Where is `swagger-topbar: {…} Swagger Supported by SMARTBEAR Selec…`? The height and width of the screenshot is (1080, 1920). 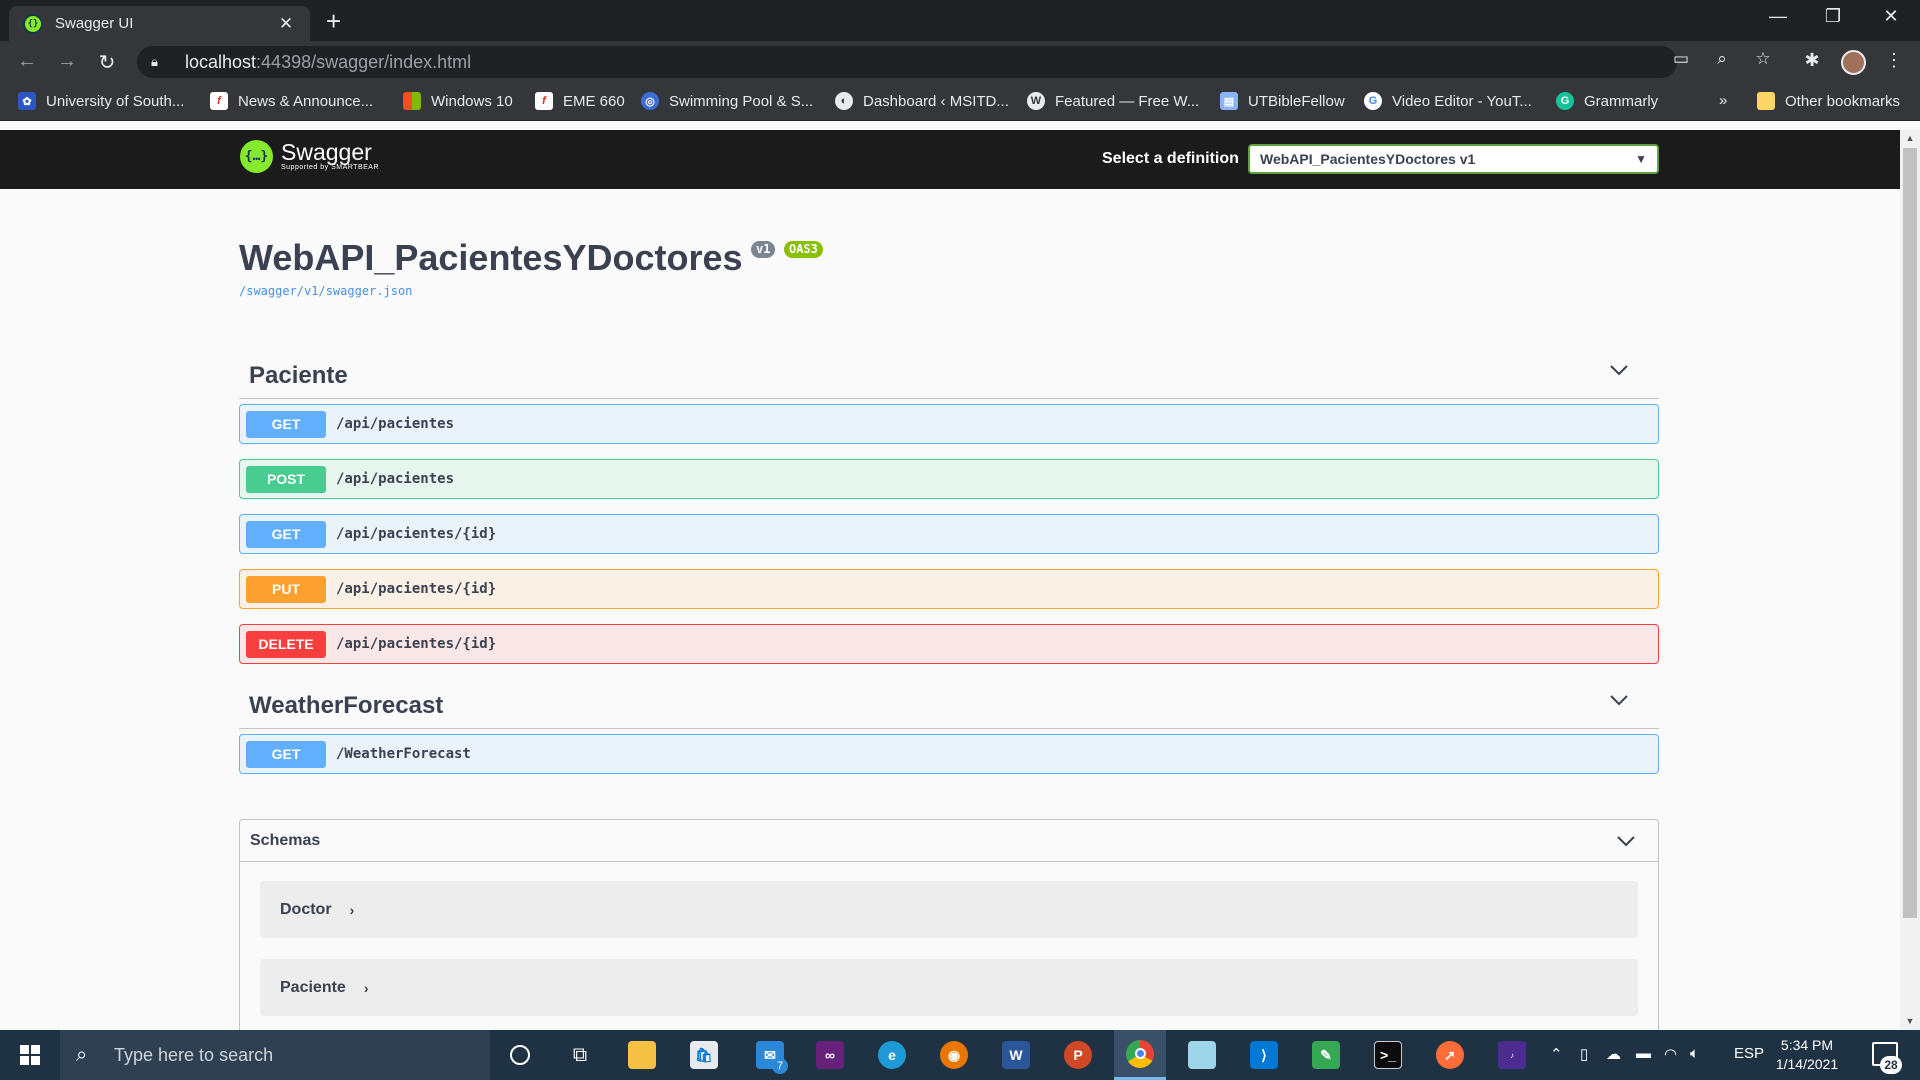 swagger-topbar: {…} Swagger Supported by SMARTBEAR Selec… is located at coordinates (950, 159).